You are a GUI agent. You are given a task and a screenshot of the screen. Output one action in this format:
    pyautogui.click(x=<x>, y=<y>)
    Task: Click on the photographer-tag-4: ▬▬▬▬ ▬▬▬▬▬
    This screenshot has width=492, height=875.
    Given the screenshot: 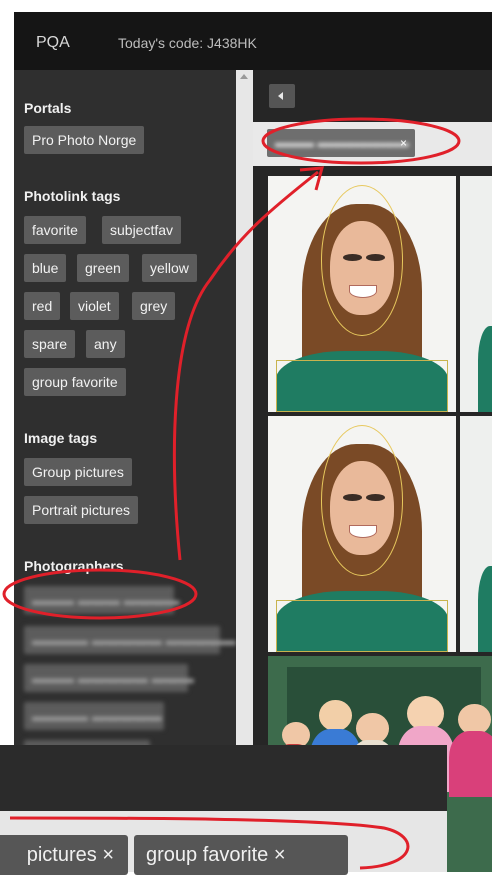 What is the action you would take?
    pyautogui.click(x=94, y=716)
    